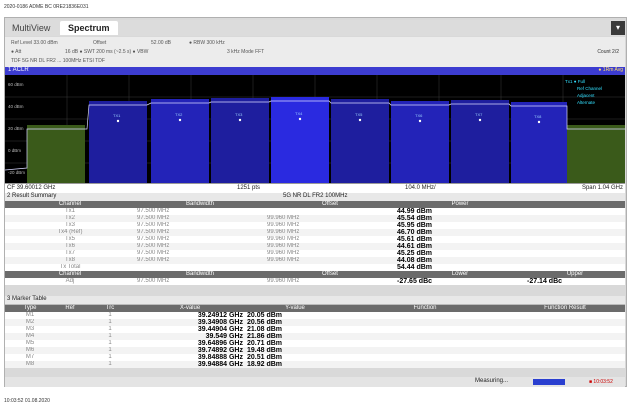  I want to click on table-row: M2 1 39.34908 GHz 20.56 dBm, so click(315, 322).